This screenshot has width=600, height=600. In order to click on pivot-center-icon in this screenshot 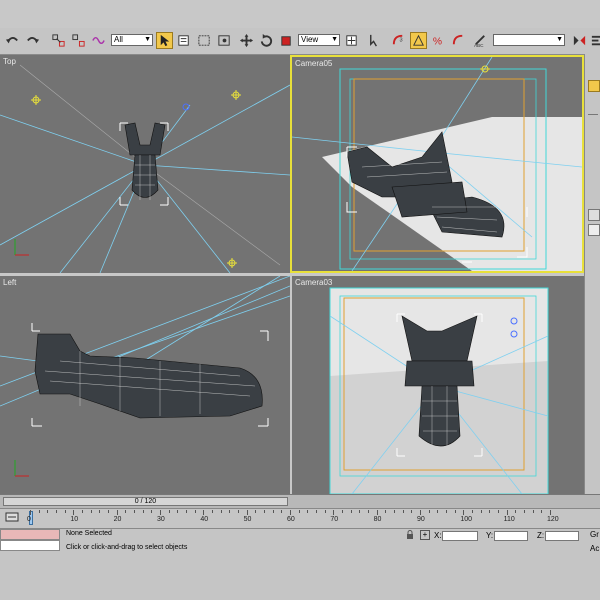, I will do `click(351, 40)`.